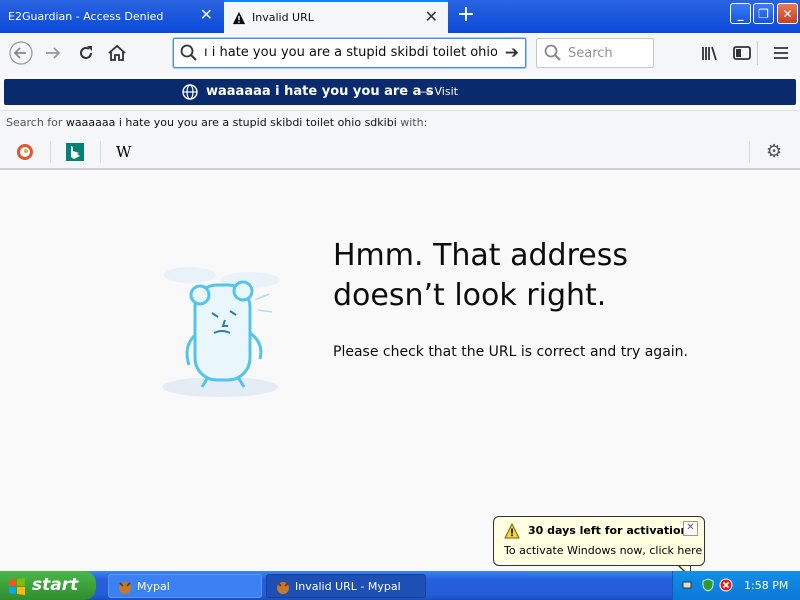 This screenshot has width=800, height=600. I want to click on start-button: start, so click(48, 585).